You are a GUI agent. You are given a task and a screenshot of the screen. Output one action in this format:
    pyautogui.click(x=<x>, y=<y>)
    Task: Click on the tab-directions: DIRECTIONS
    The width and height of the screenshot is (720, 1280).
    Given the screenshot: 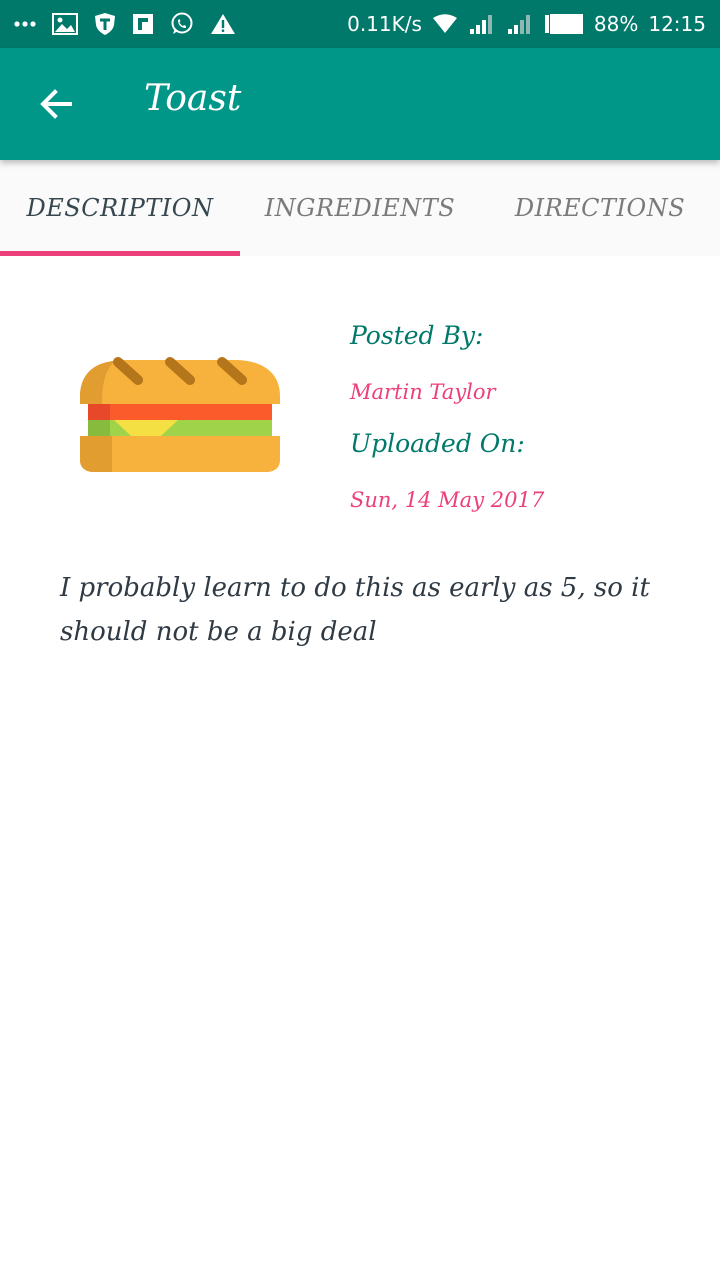 What is the action you would take?
    pyautogui.click(x=600, y=208)
    